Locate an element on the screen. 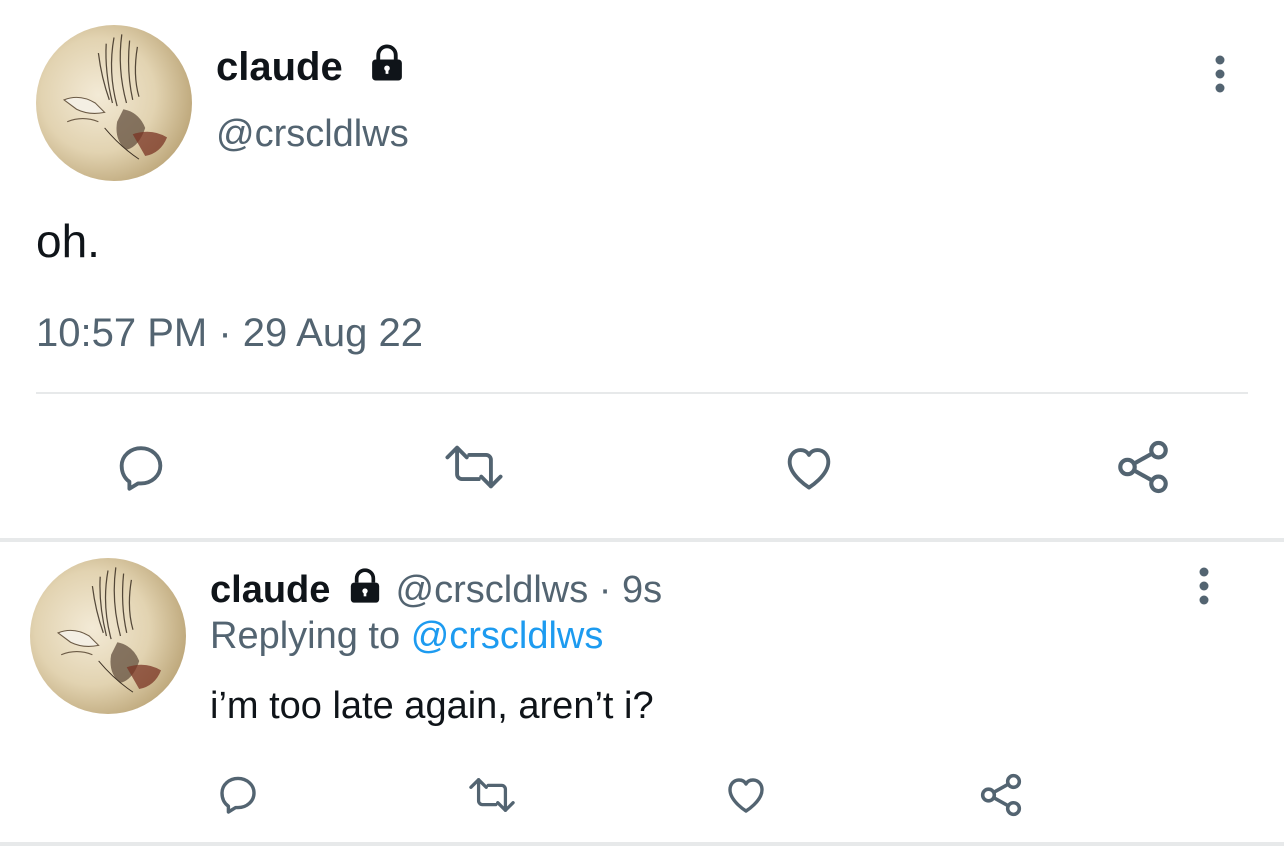  reply-display-name: claude is located at coordinates (270, 590).